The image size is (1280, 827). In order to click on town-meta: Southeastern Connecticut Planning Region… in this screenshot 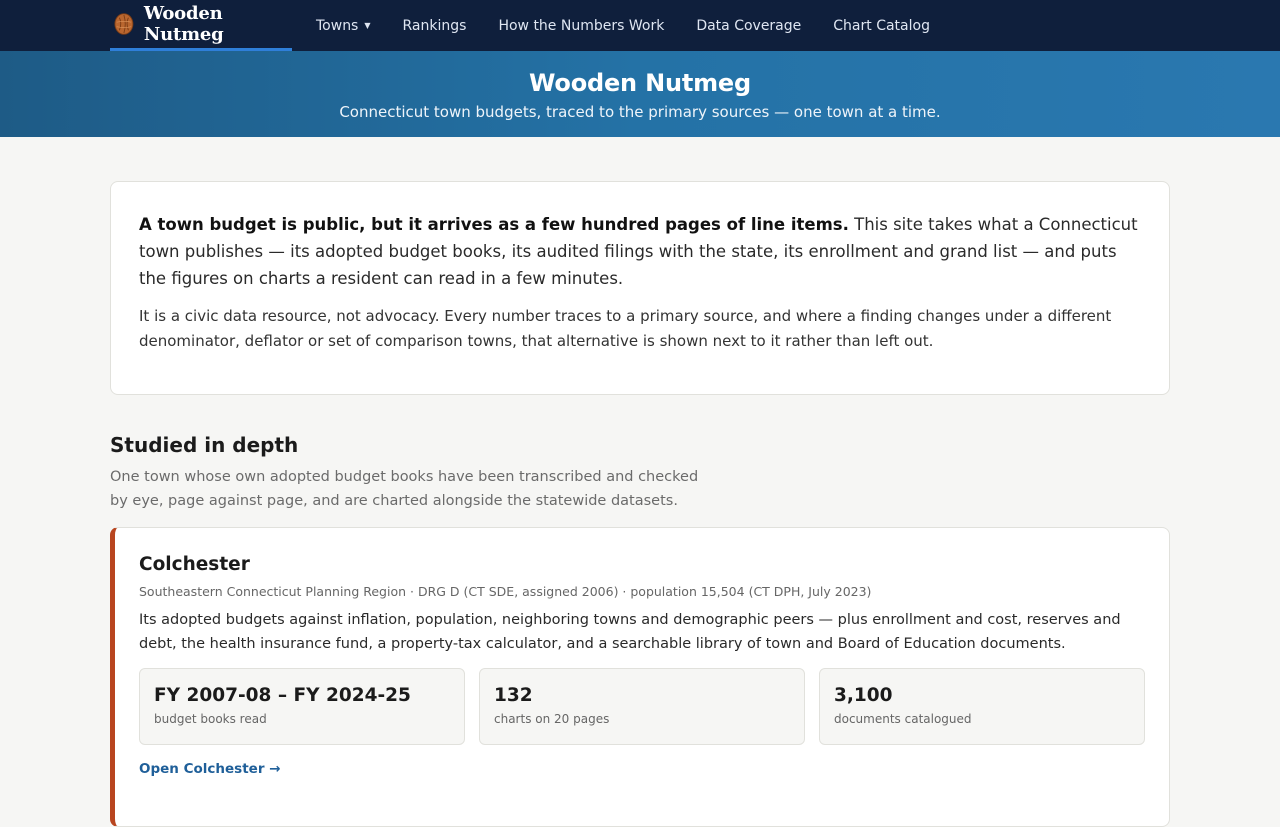, I will do `click(505, 591)`.